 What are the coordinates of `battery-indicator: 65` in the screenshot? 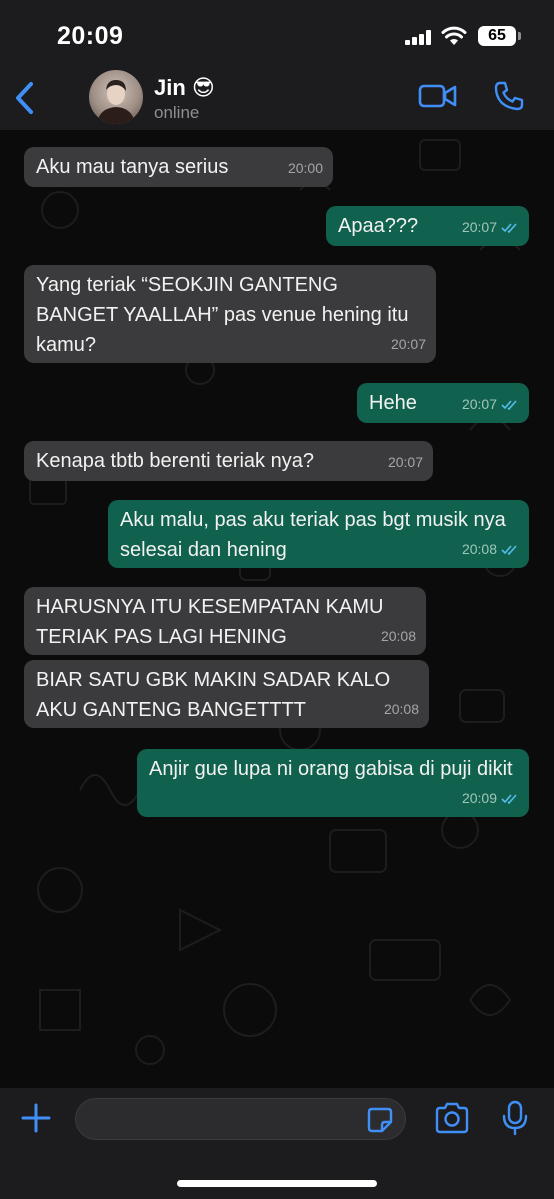 It's located at (499, 36).